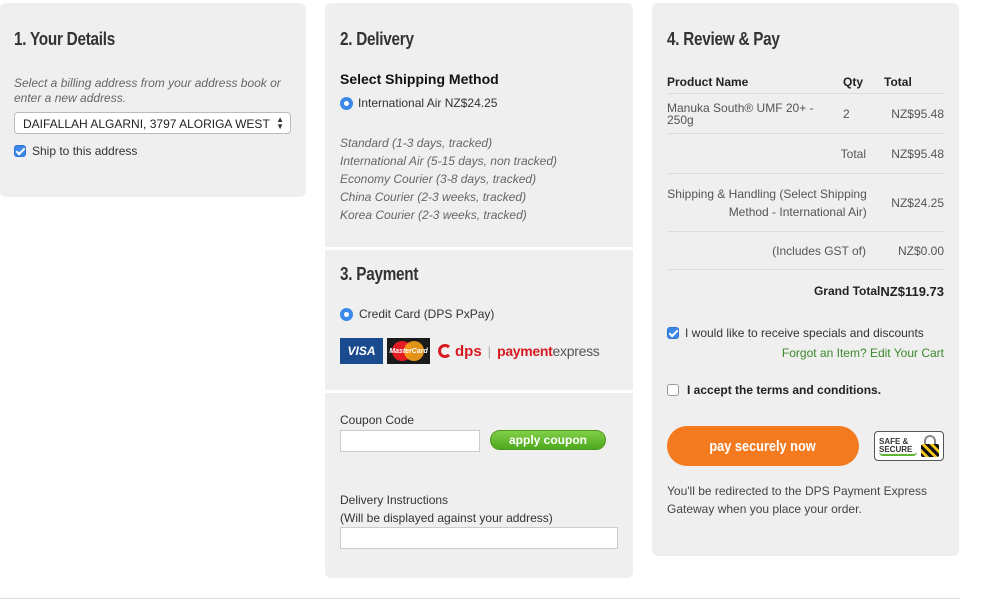 This screenshot has width=990, height=601. I want to click on visa-logo: VISA, so click(361, 351).